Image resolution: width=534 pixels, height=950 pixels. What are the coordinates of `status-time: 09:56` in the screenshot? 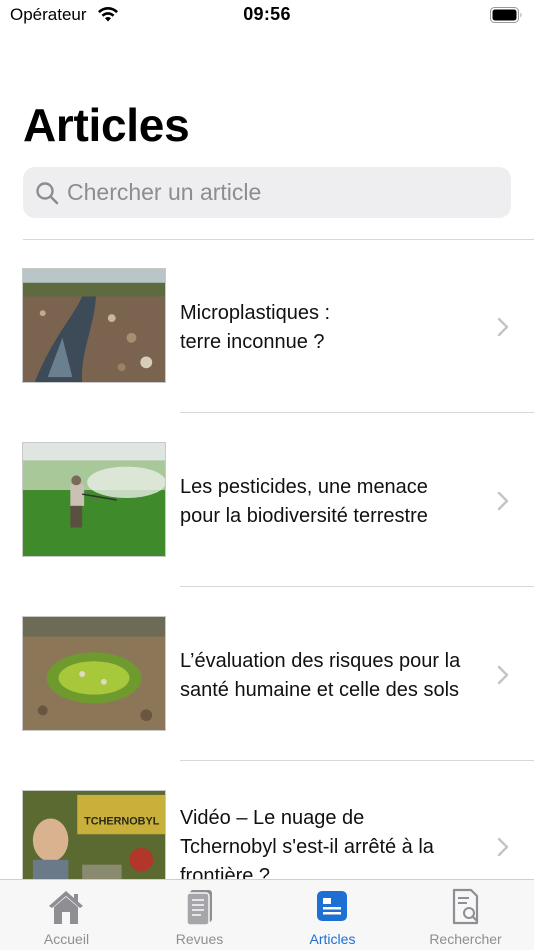 It's located at (267, 14).